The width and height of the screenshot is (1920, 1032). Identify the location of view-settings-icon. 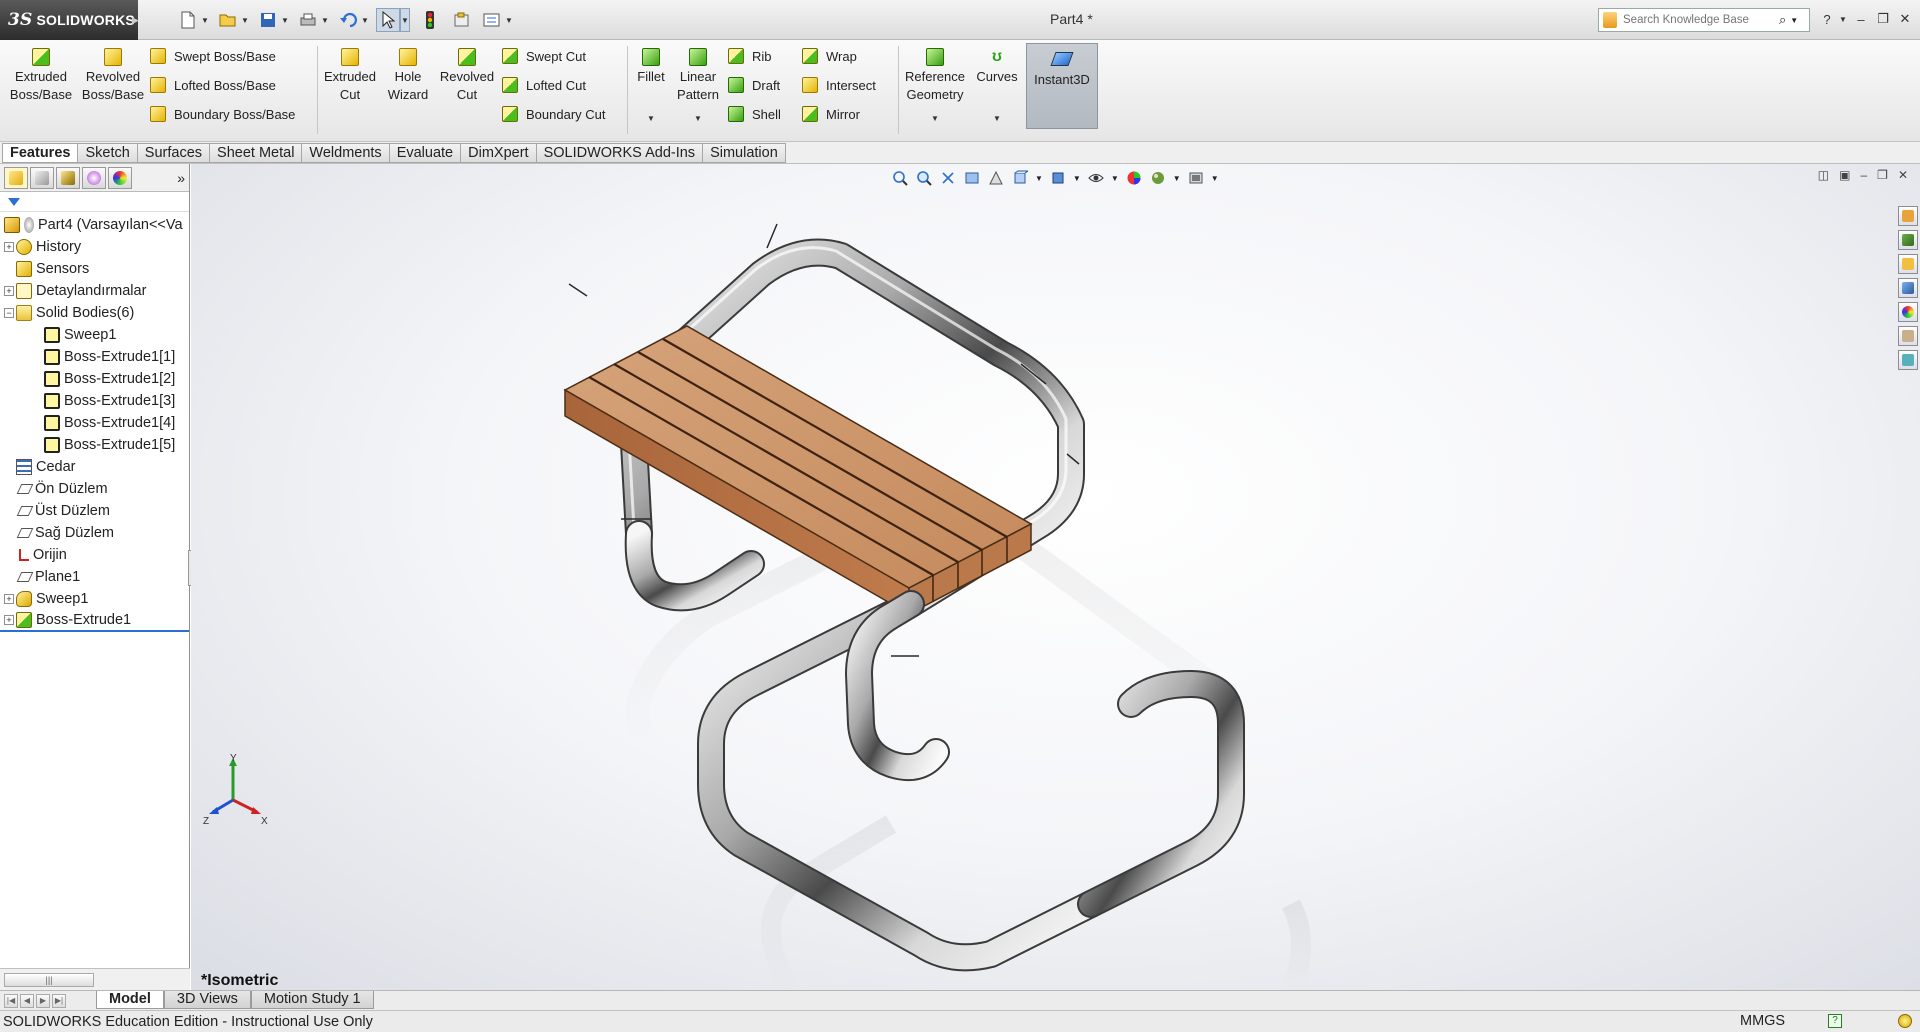
(1196, 178).